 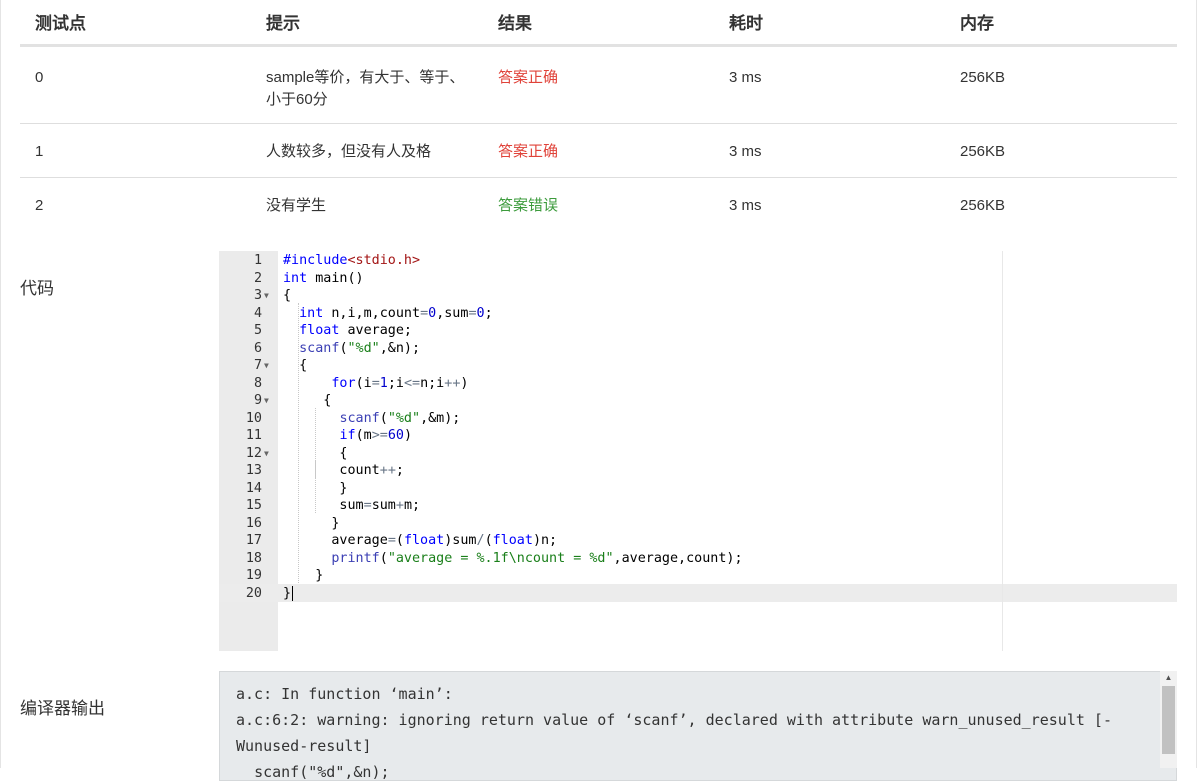 What do you see at coordinates (598, 205) in the screenshot?
I see `table-row: 2 没有学生 答案错误 3 ms 256KB` at bounding box center [598, 205].